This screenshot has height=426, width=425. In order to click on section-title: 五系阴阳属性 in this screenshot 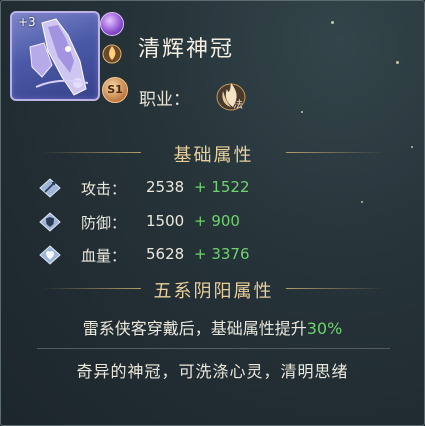, I will do `click(213, 291)`.